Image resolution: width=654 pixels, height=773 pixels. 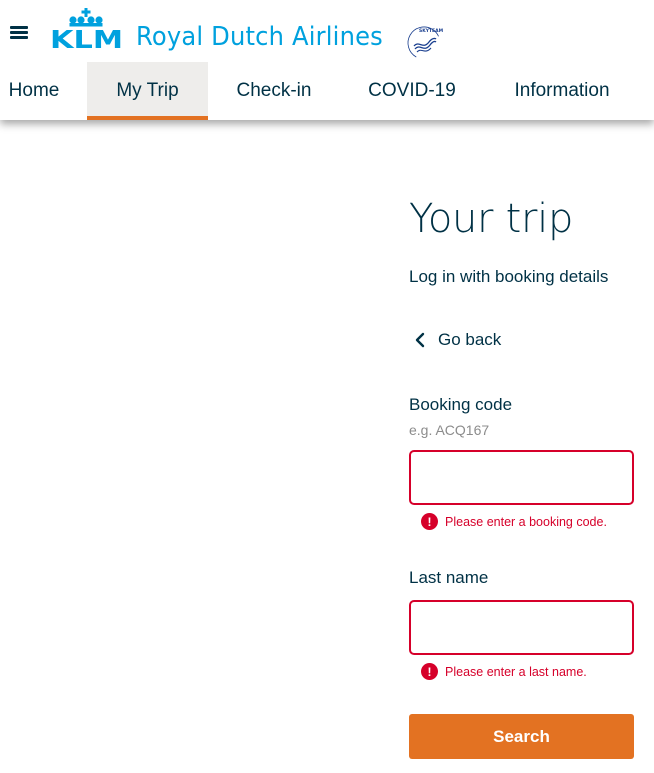 What do you see at coordinates (20, 32) in the screenshot?
I see `hamburger-menu-icon` at bounding box center [20, 32].